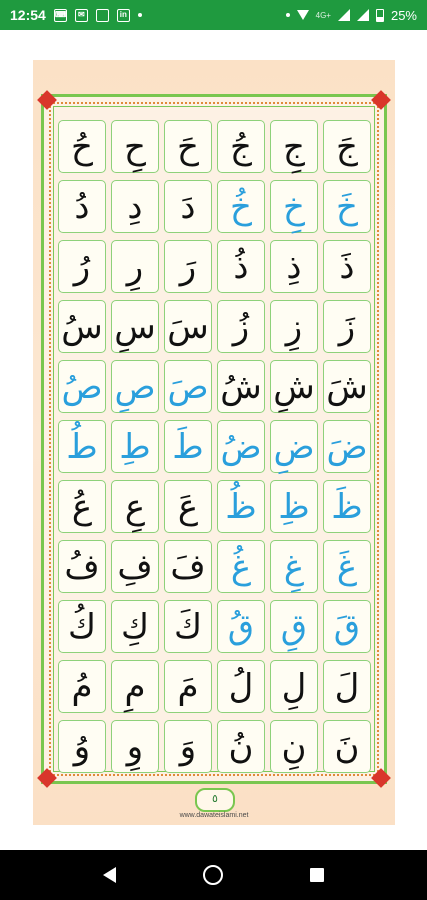 Image resolution: width=427 pixels, height=900 pixels. Describe the element at coordinates (135, 626) in the screenshot. I see `letter-cell: كِ` at that location.